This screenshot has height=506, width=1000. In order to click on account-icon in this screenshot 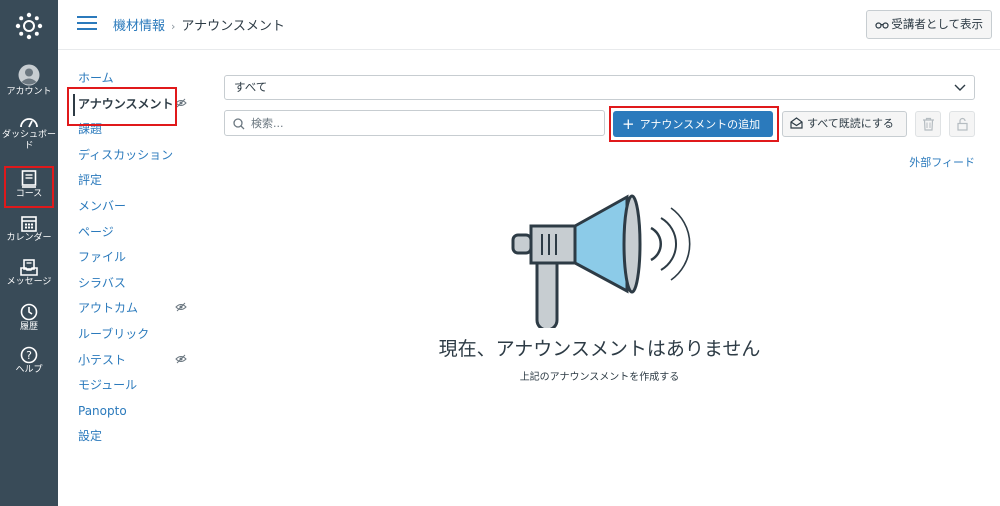, I will do `click(29, 75)`.